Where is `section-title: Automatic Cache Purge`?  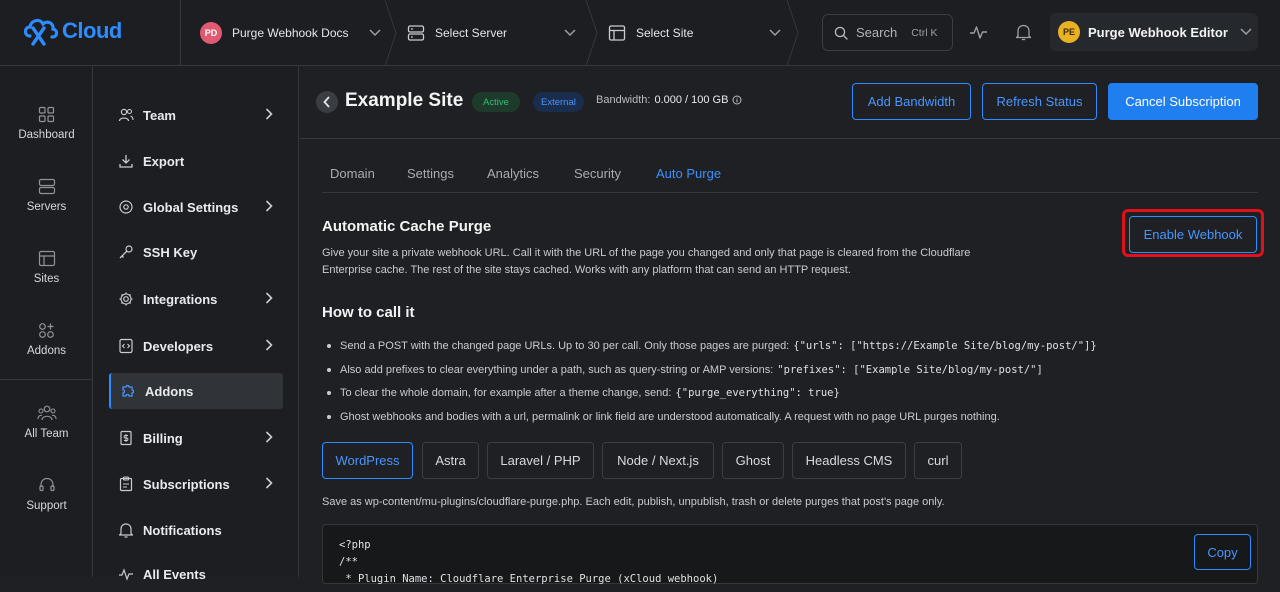
section-title: Automatic Cache Purge is located at coordinates (407, 226).